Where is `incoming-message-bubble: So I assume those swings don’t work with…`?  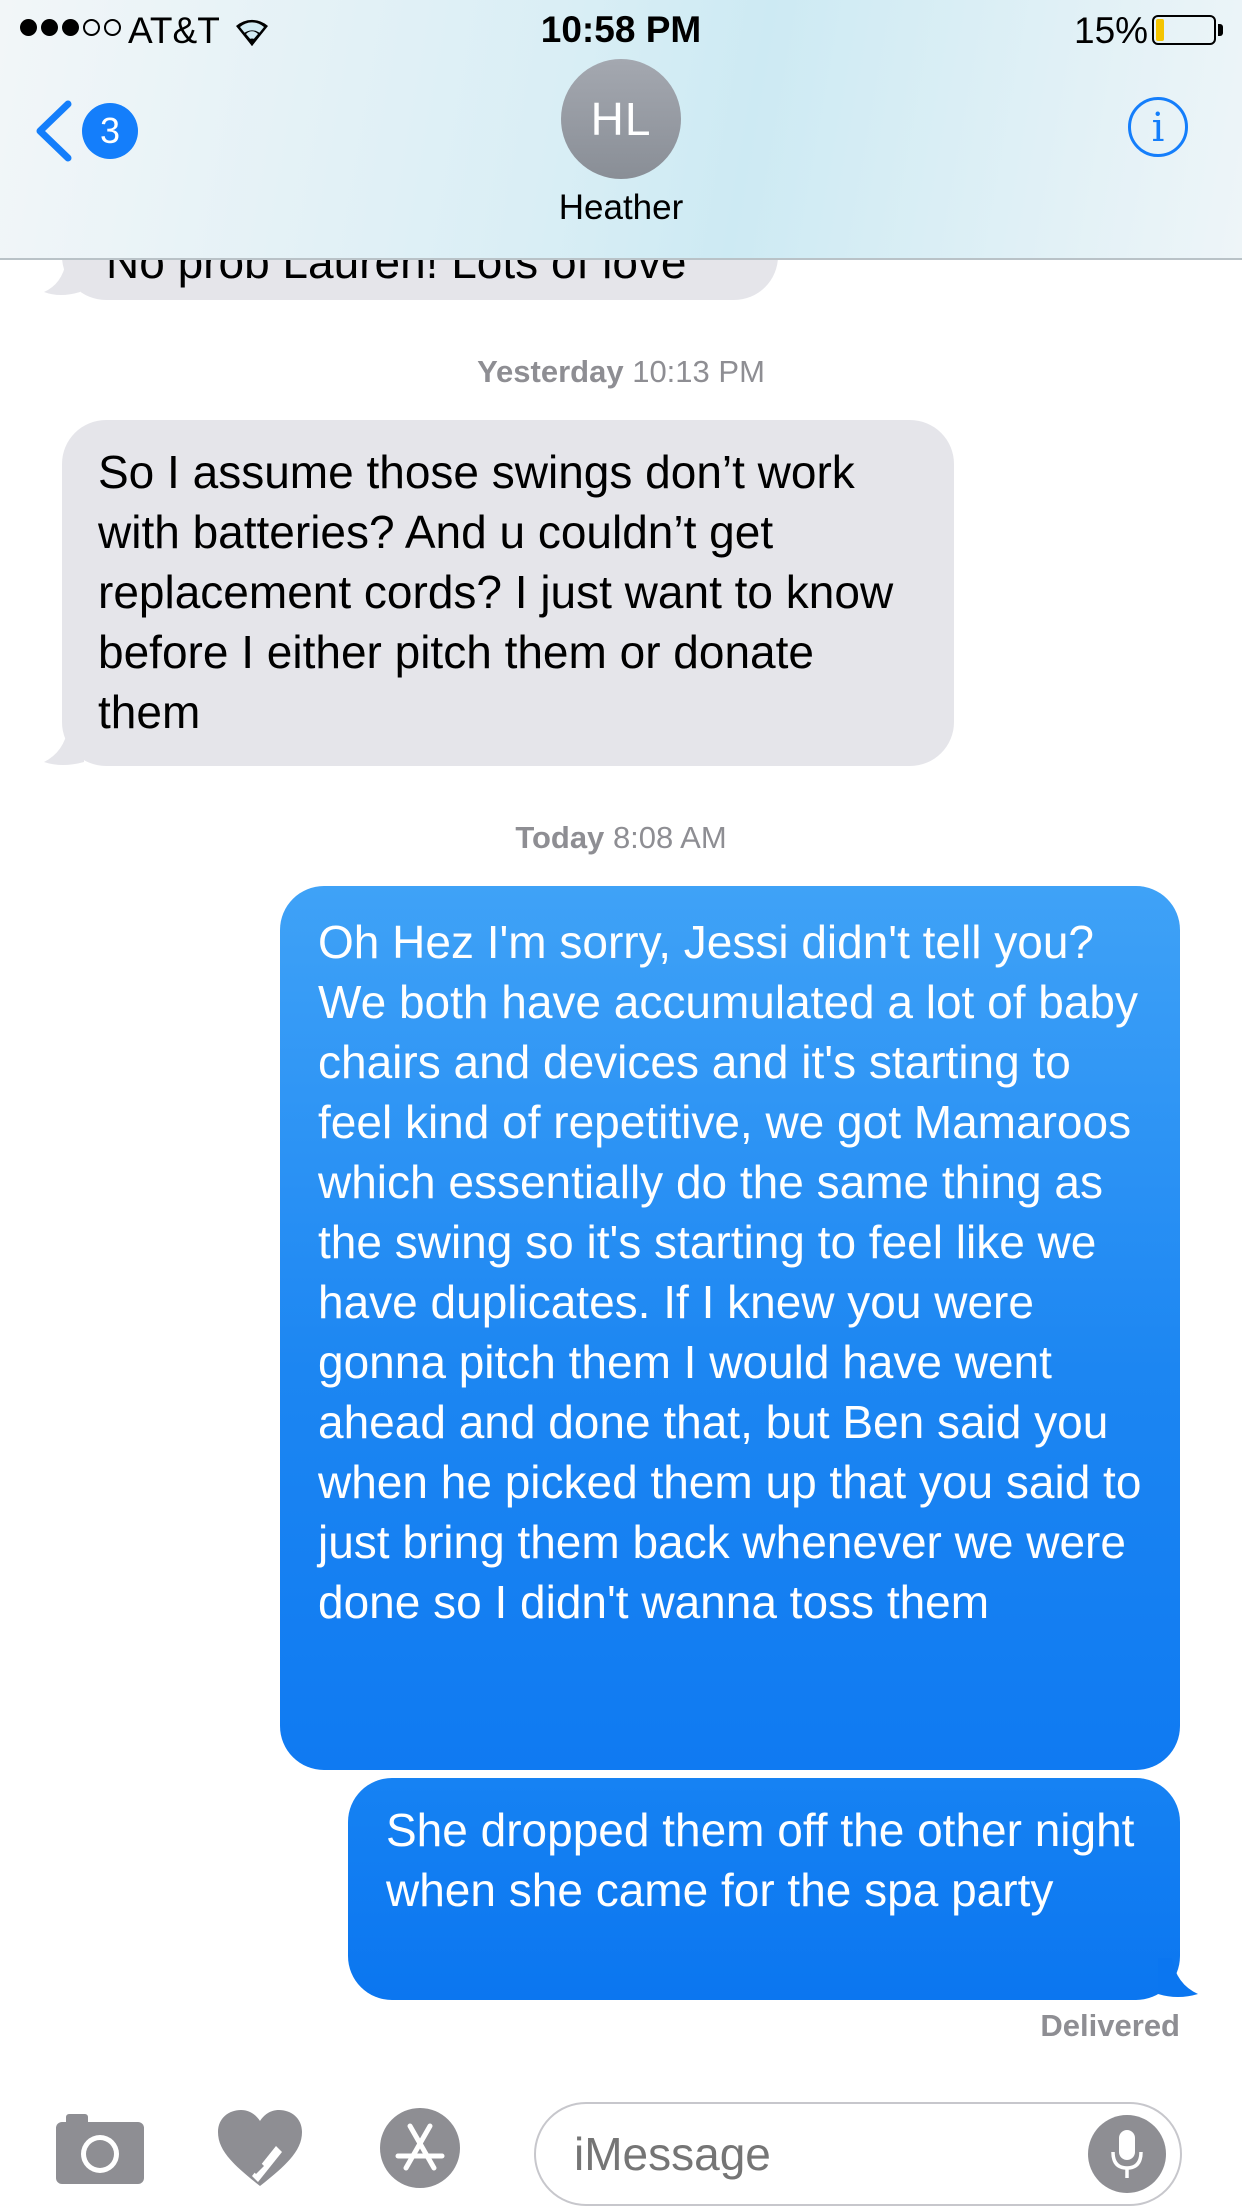 incoming-message-bubble: So I assume those swings don’t work with… is located at coordinates (508, 593).